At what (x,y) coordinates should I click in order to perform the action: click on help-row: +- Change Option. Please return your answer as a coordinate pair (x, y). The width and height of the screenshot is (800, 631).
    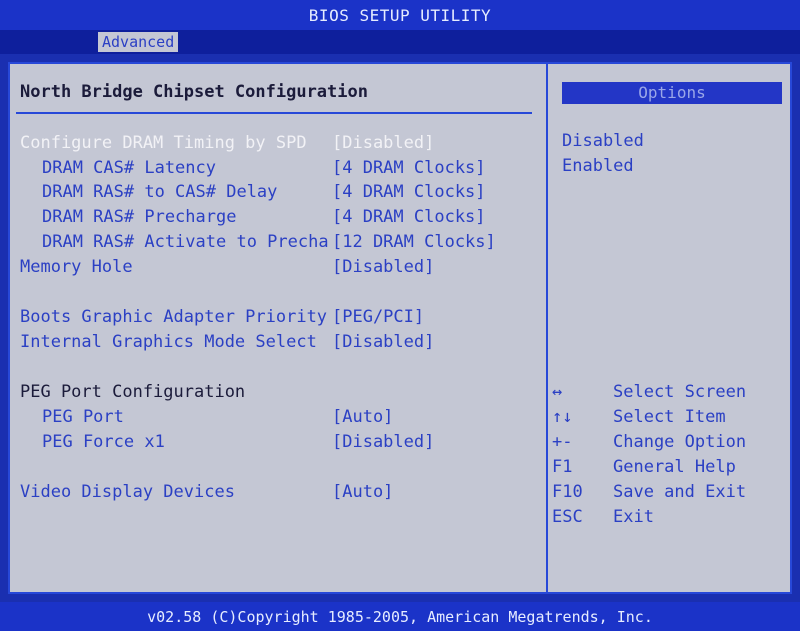
    Looking at the image, I should click on (672, 442).